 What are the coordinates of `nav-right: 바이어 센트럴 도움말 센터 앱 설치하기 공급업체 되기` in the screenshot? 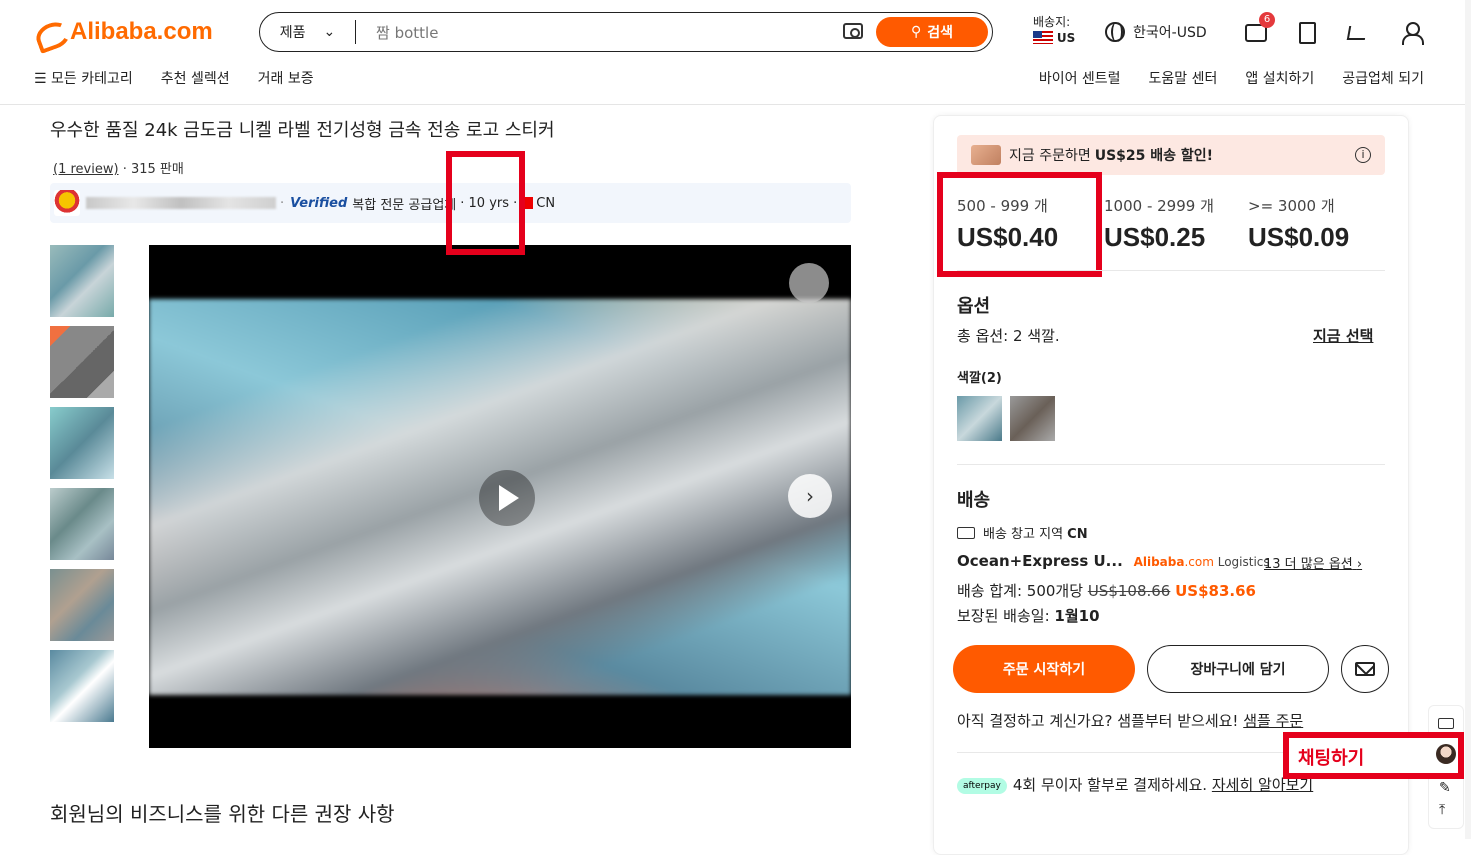 It's located at (1231, 78).